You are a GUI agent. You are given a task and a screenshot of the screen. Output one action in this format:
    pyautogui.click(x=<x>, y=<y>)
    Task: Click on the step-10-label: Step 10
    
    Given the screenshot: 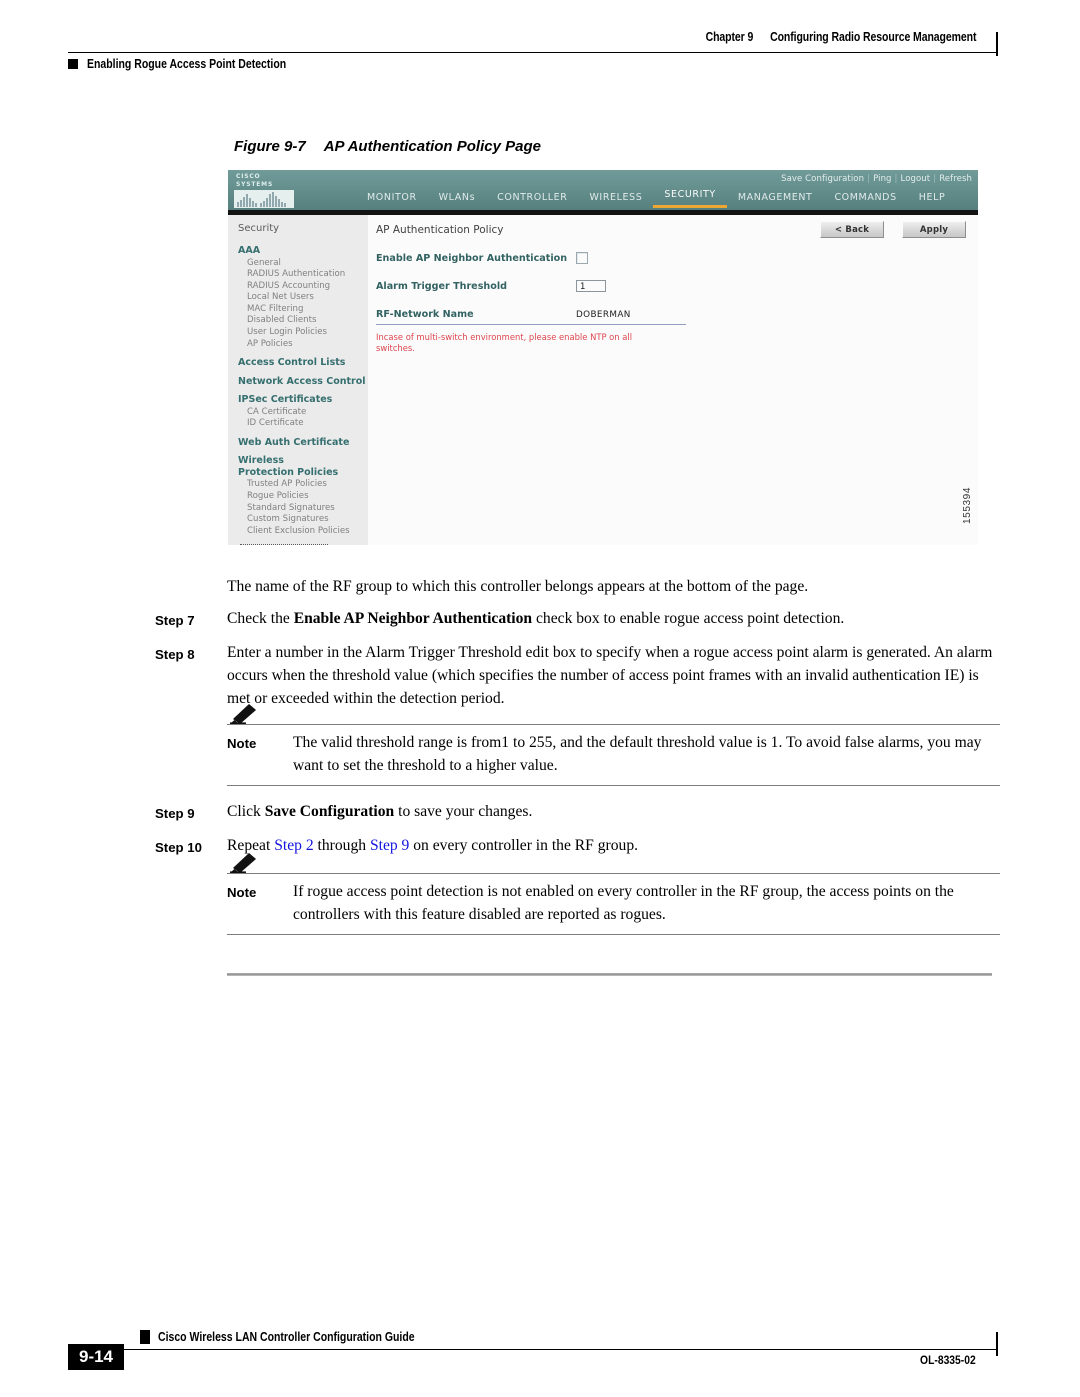 What is the action you would take?
    pyautogui.click(x=178, y=847)
    